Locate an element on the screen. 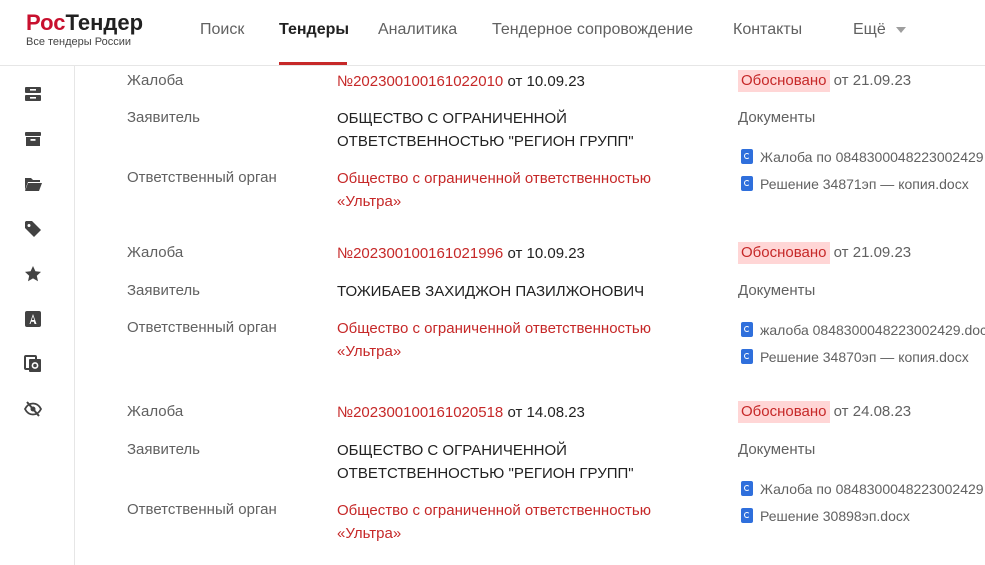 The height and width of the screenshot is (565, 985). document-link: Решение 34871эп — копия.docx is located at coordinates (855, 184).